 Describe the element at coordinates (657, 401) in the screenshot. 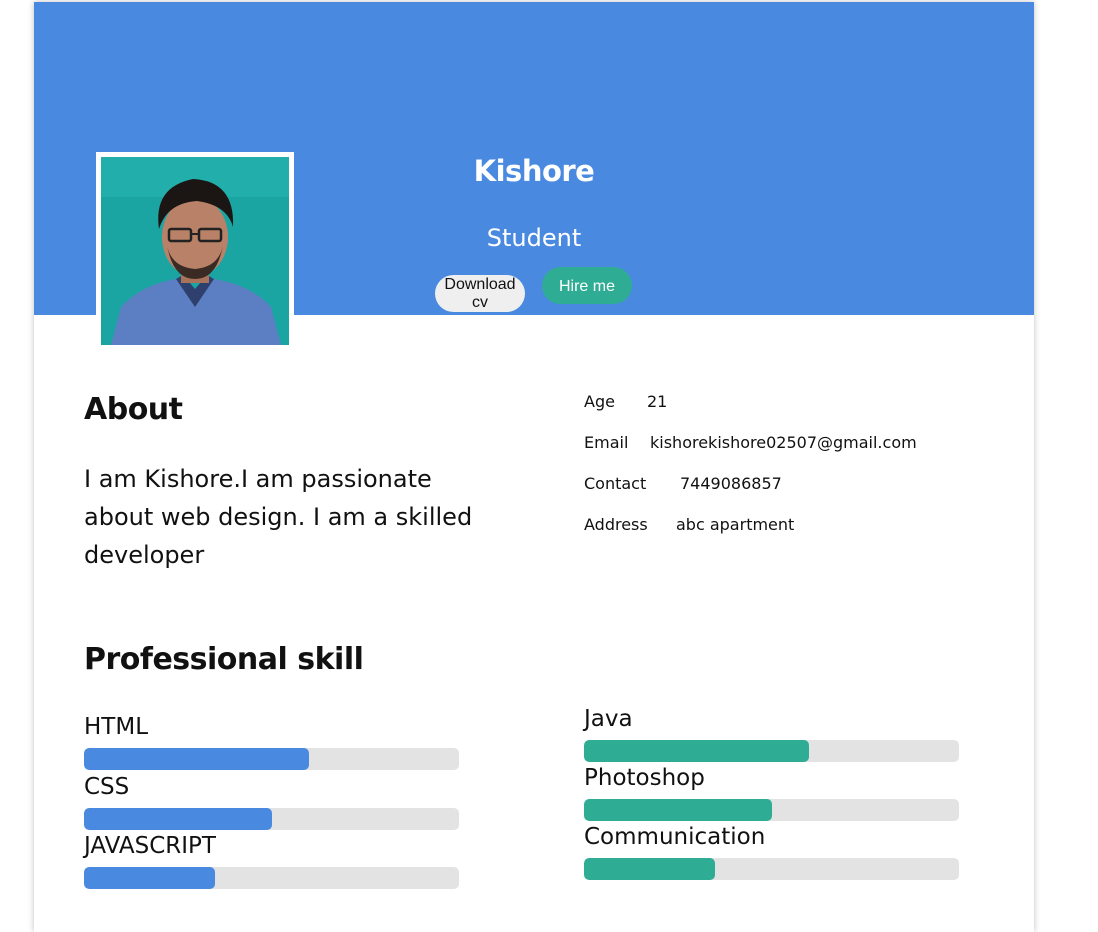

I see `info-value: 21` at that location.